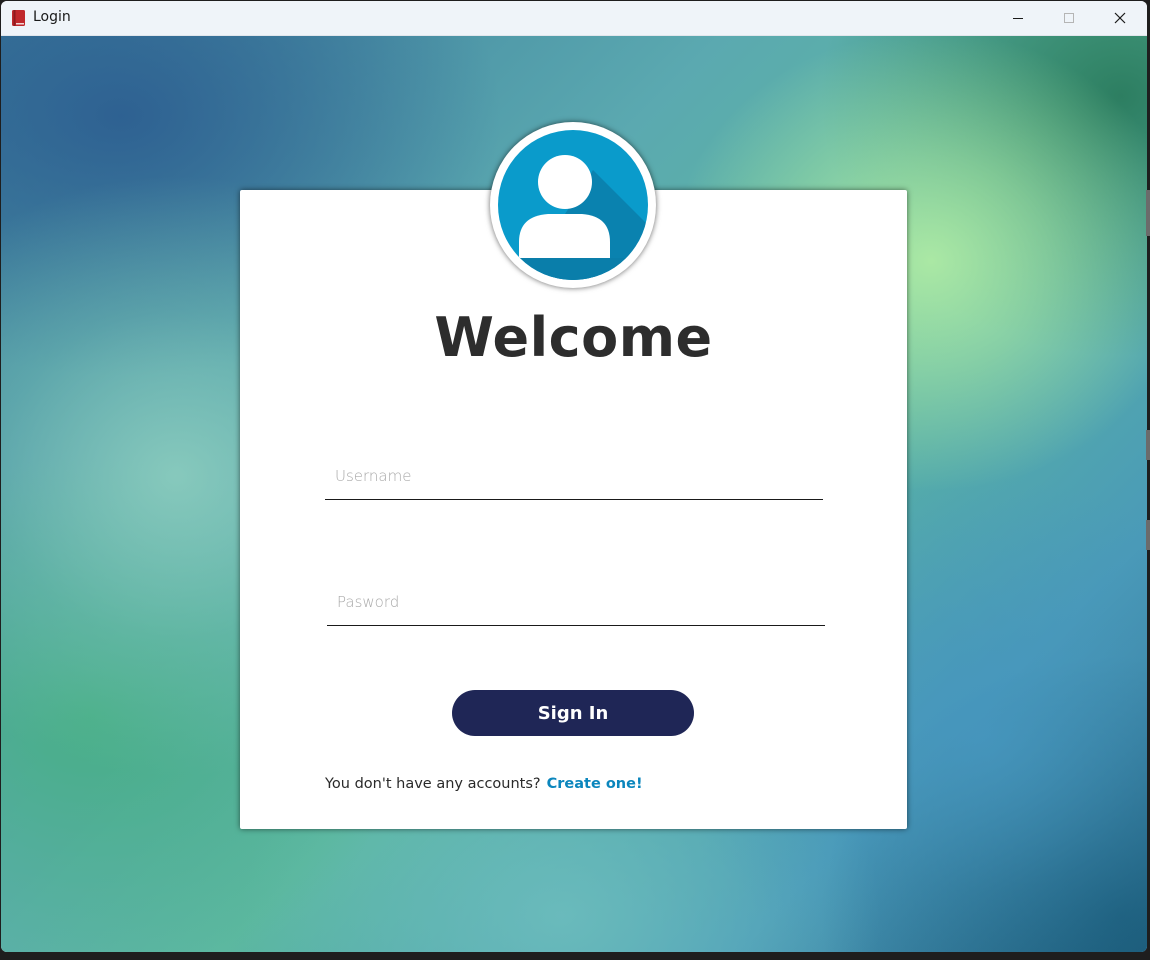  I want to click on maximize-icon, so click(1069, 18).